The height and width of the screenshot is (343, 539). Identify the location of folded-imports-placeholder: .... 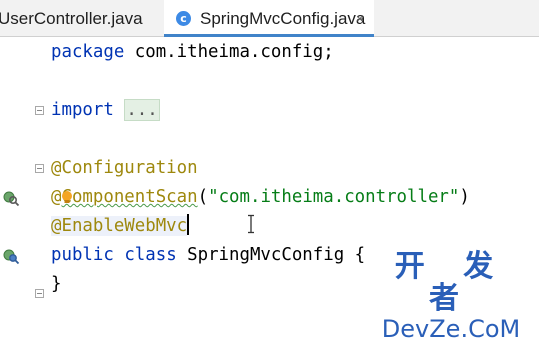
(142, 110).